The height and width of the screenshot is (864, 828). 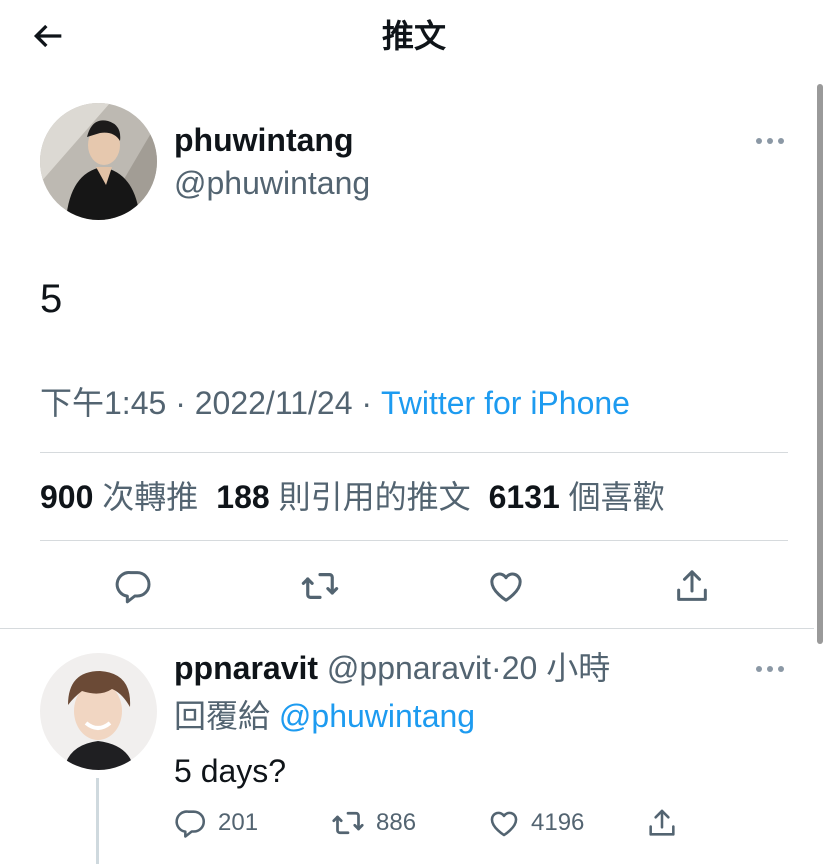 What do you see at coordinates (413, 36) in the screenshot?
I see `page-title: 推文` at bounding box center [413, 36].